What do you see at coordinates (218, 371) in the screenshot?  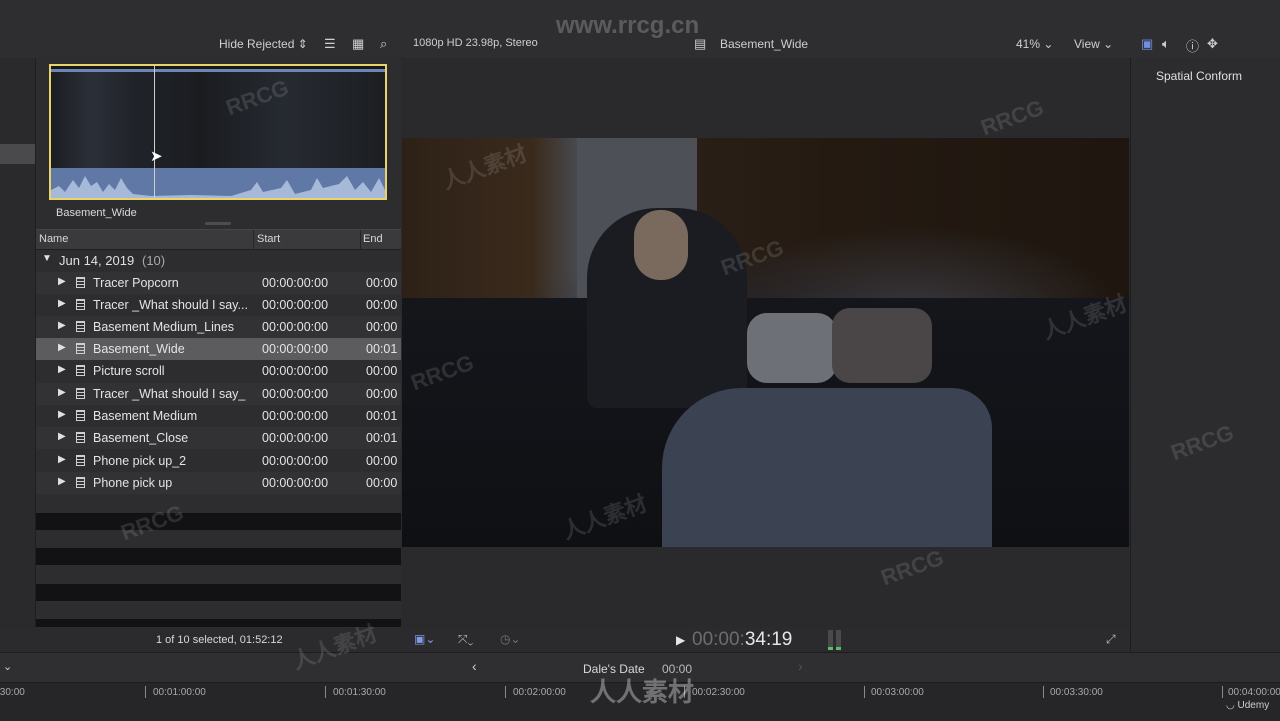 I see `list-item: ▶ Picture scroll 00:00:00:00 00:00` at bounding box center [218, 371].